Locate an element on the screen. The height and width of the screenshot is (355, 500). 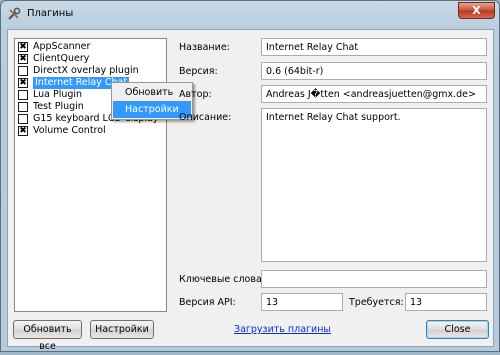
name-field: Internet Relay Chat is located at coordinates (374, 47).